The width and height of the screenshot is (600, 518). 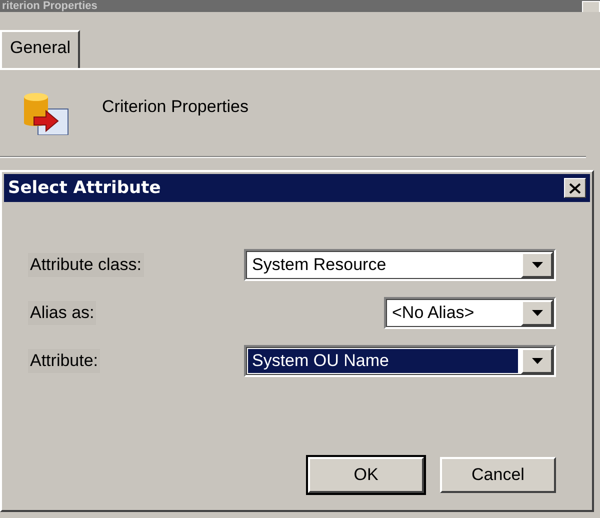 I want to click on field-label: Attribute class:, so click(x=86, y=265).